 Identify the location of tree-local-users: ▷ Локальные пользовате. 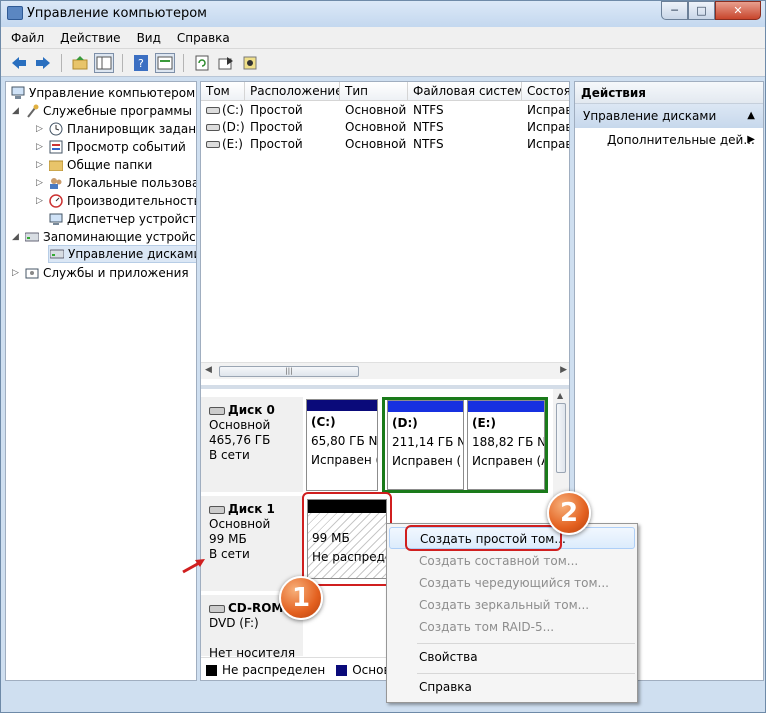
(116, 183).